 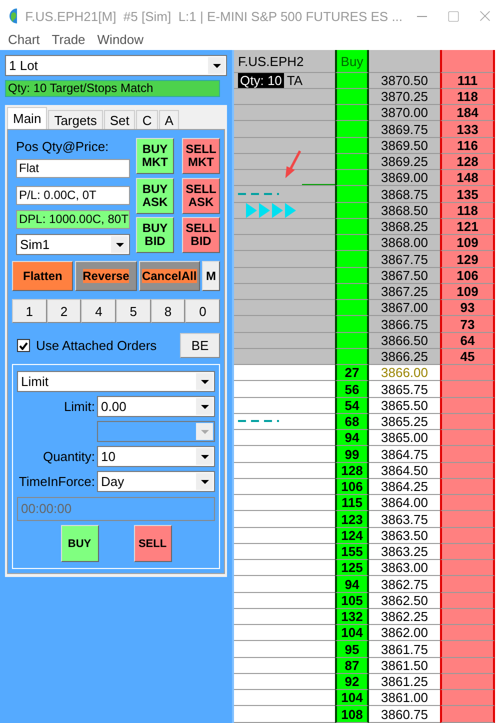 I want to click on bid-cell: 155, so click(x=352, y=552).